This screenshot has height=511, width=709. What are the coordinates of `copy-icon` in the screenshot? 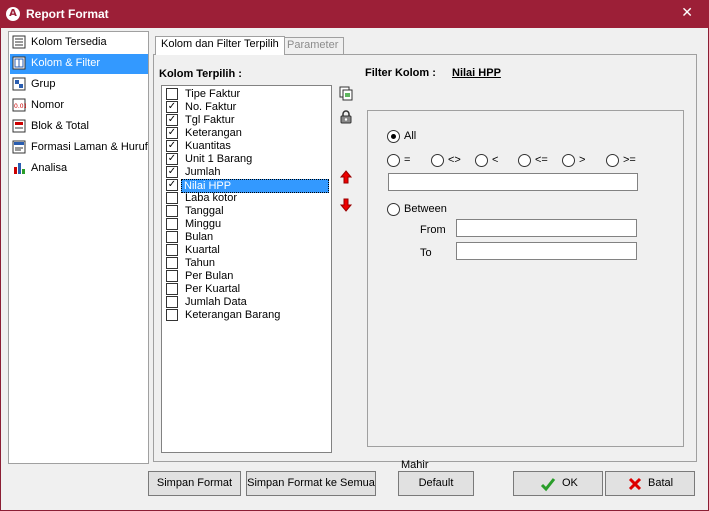 It's located at (346, 93).